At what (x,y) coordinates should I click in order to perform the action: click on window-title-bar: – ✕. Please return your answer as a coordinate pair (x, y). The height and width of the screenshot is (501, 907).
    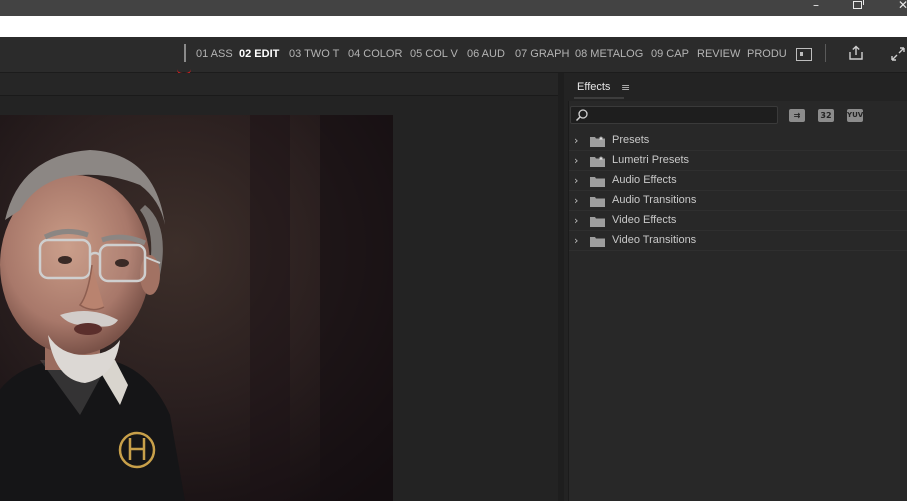
    Looking at the image, I should click on (453, 8).